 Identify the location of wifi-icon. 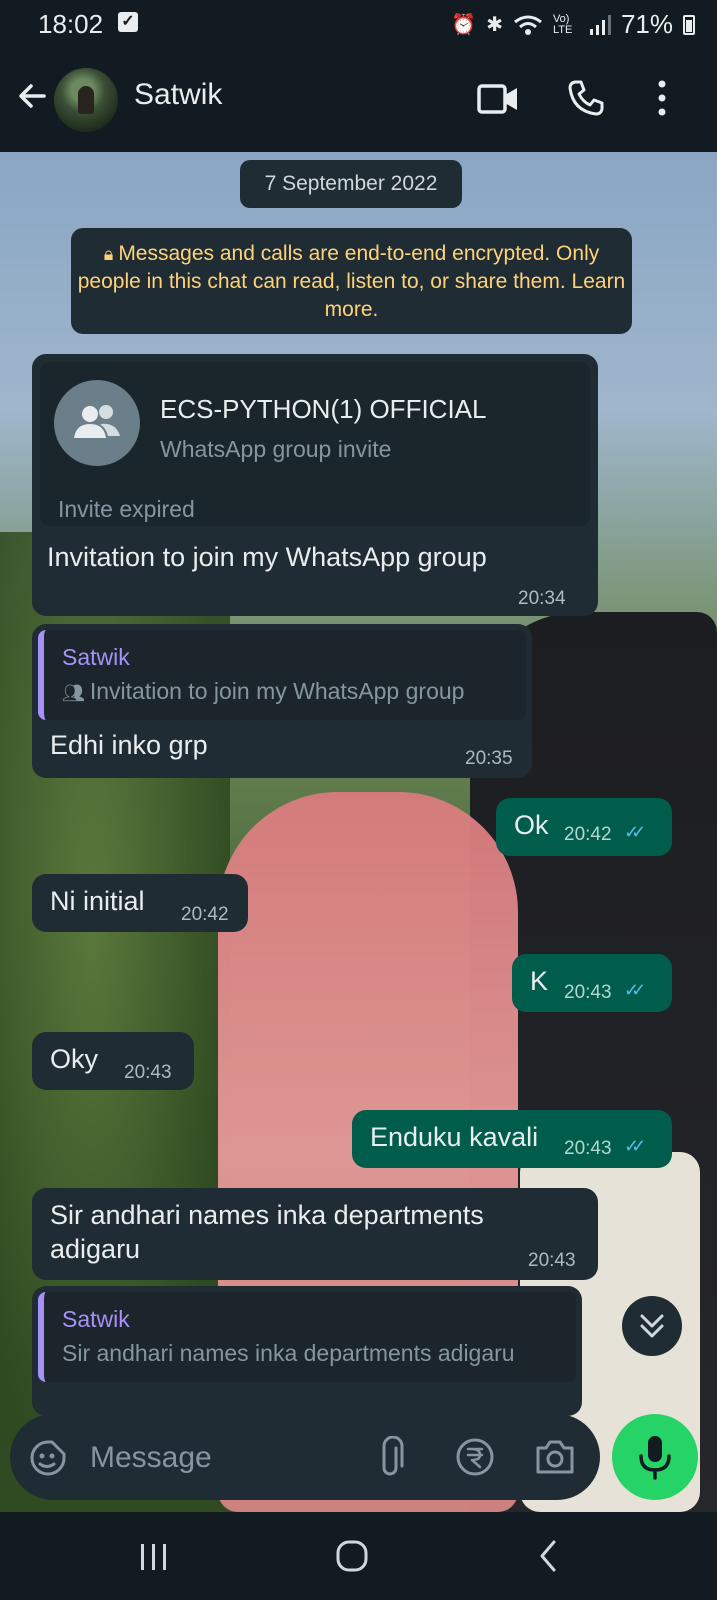
(528, 25).